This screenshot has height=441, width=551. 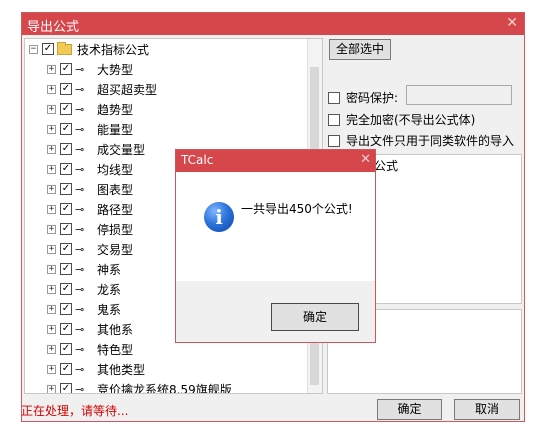 I want to click on select-all-button: 全部选中, so click(x=360, y=49).